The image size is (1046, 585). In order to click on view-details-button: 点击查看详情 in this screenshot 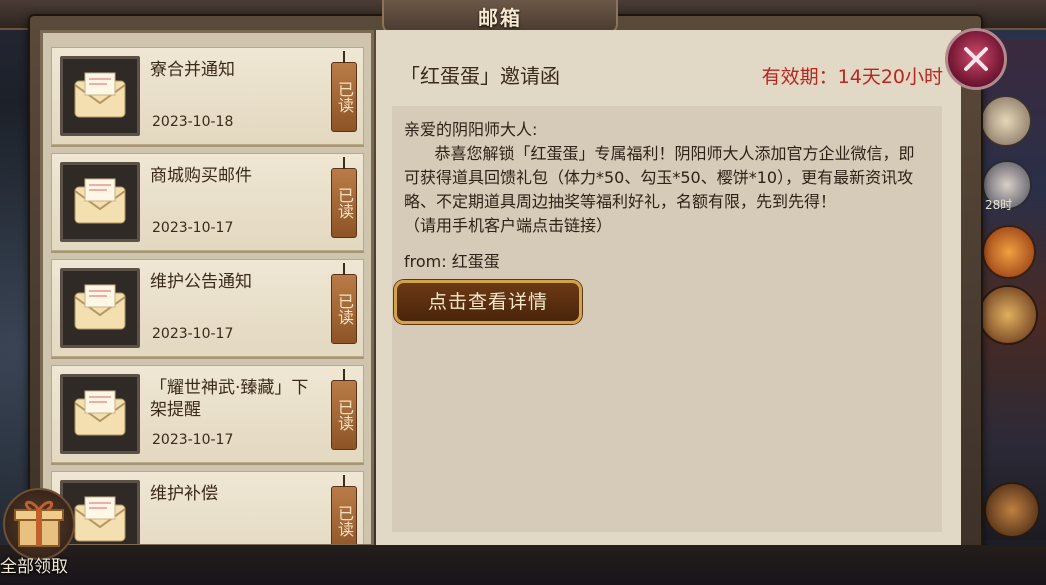, I will do `click(488, 302)`.